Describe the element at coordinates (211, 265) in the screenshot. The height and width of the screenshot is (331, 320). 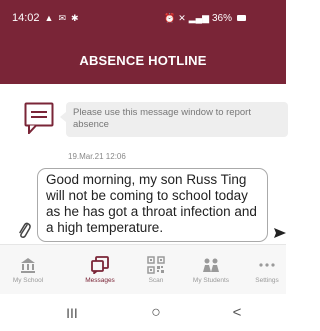
I see `students-icon` at that location.